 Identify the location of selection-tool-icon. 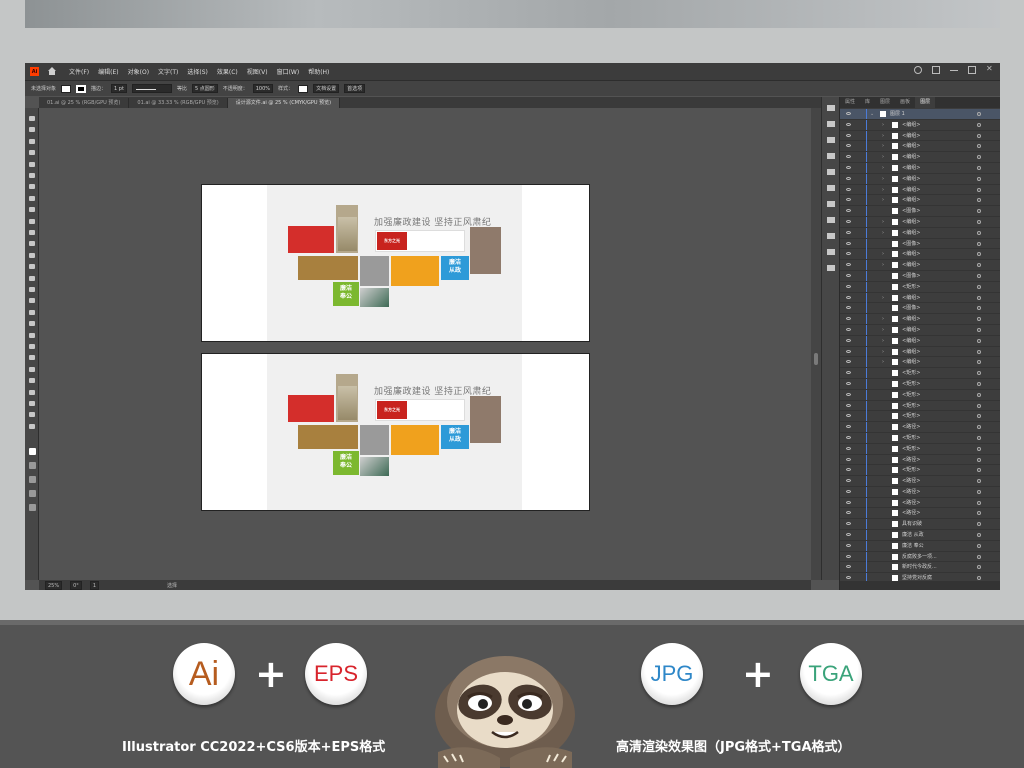
(32, 118).